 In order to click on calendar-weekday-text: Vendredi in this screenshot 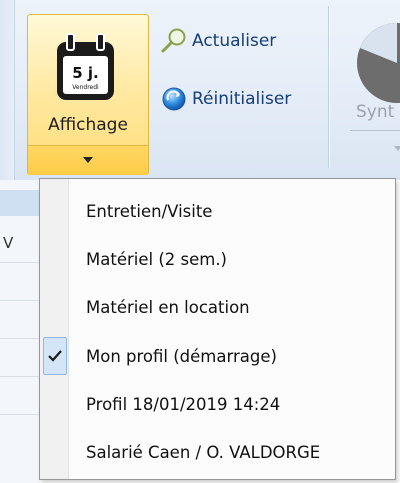, I will do `click(85, 87)`.